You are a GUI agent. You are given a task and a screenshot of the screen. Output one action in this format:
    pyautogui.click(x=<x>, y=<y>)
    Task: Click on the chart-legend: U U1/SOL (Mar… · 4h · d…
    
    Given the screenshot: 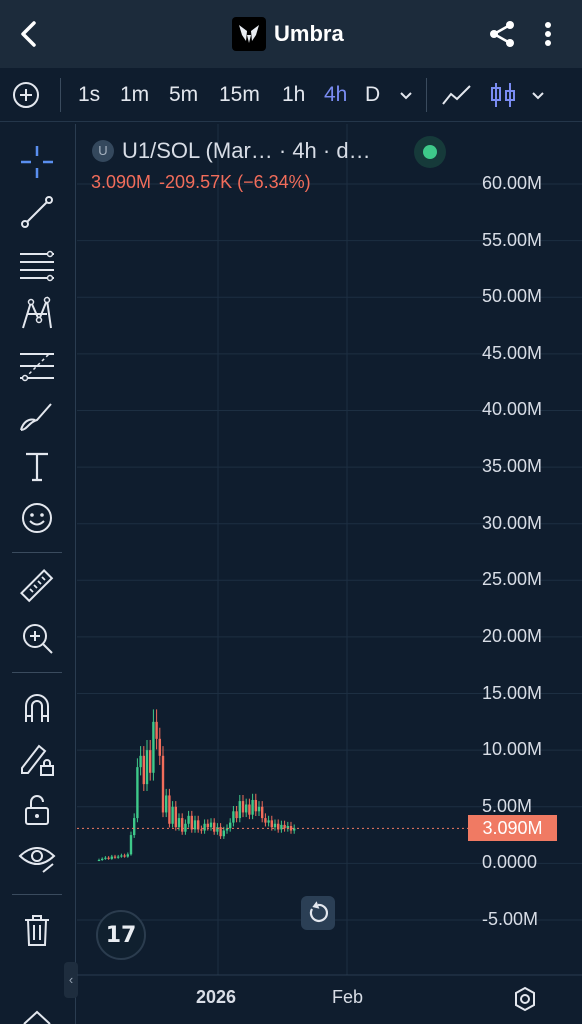 What is the action you would take?
    pyautogui.click(x=231, y=151)
    